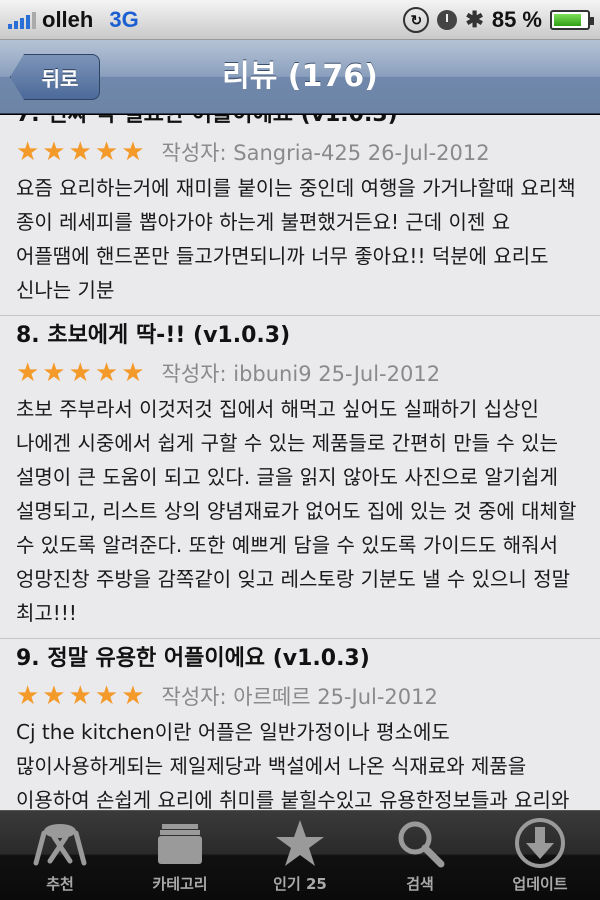 The height and width of the screenshot is (900, 600). Describe the element at coordinates (55, 77) in the screenshot. I see `back-button: 뒤로` at that location.